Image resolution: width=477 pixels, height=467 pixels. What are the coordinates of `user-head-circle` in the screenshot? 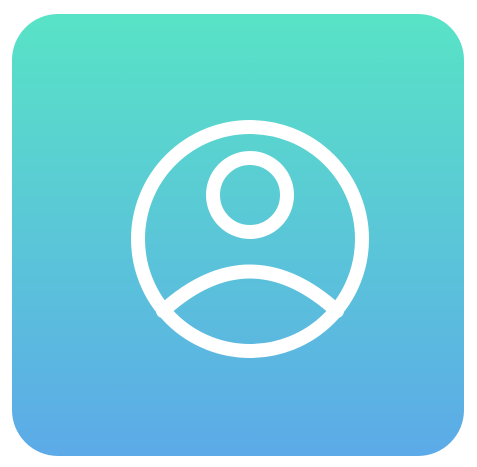 It's located at (250, 195).